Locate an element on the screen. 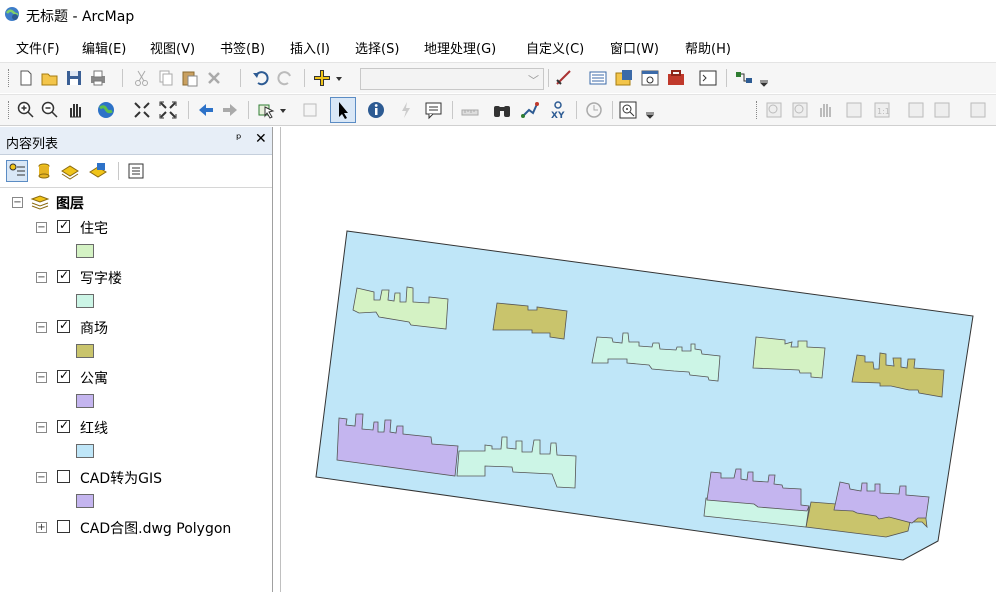 This screenshot has width=996, height=592. select-features-icon is located at coordinates (266, 110).